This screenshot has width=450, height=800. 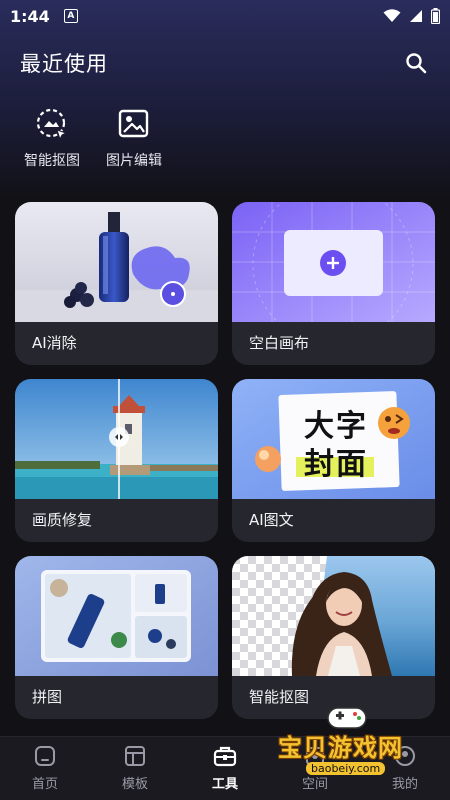 What do you see at coordinates (271, 520) in the screenshot?
I see `card-label: AI图文` at bounding box center [271, 520].